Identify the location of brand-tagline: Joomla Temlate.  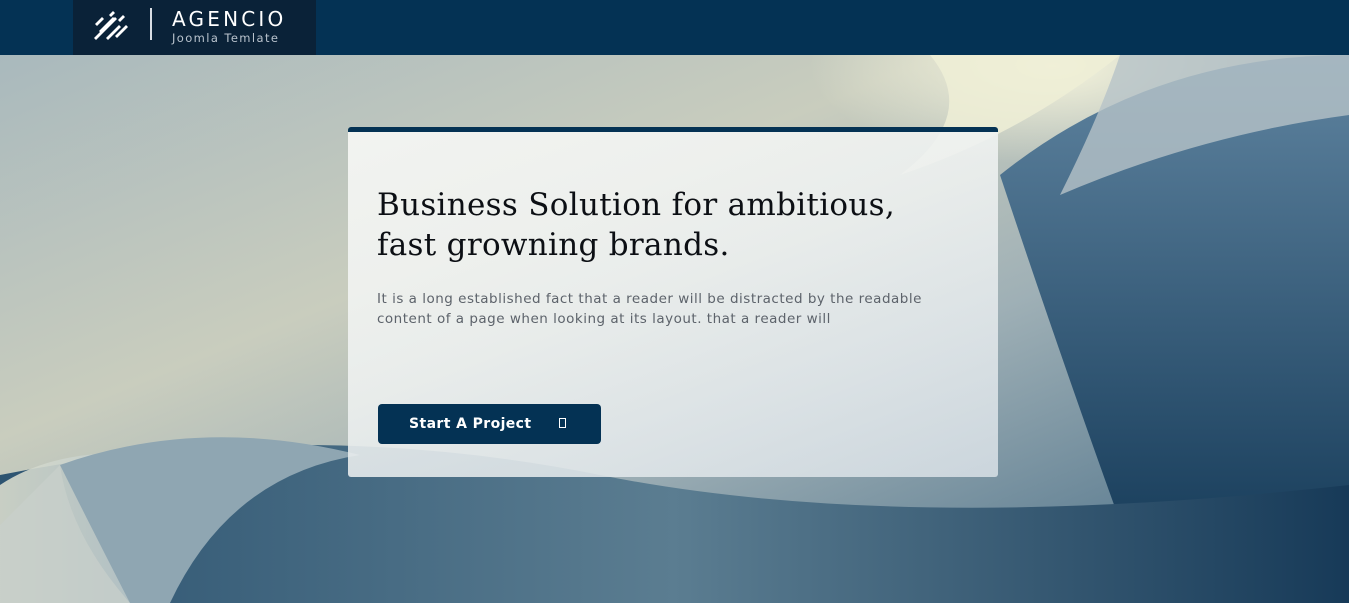
(226, 38).